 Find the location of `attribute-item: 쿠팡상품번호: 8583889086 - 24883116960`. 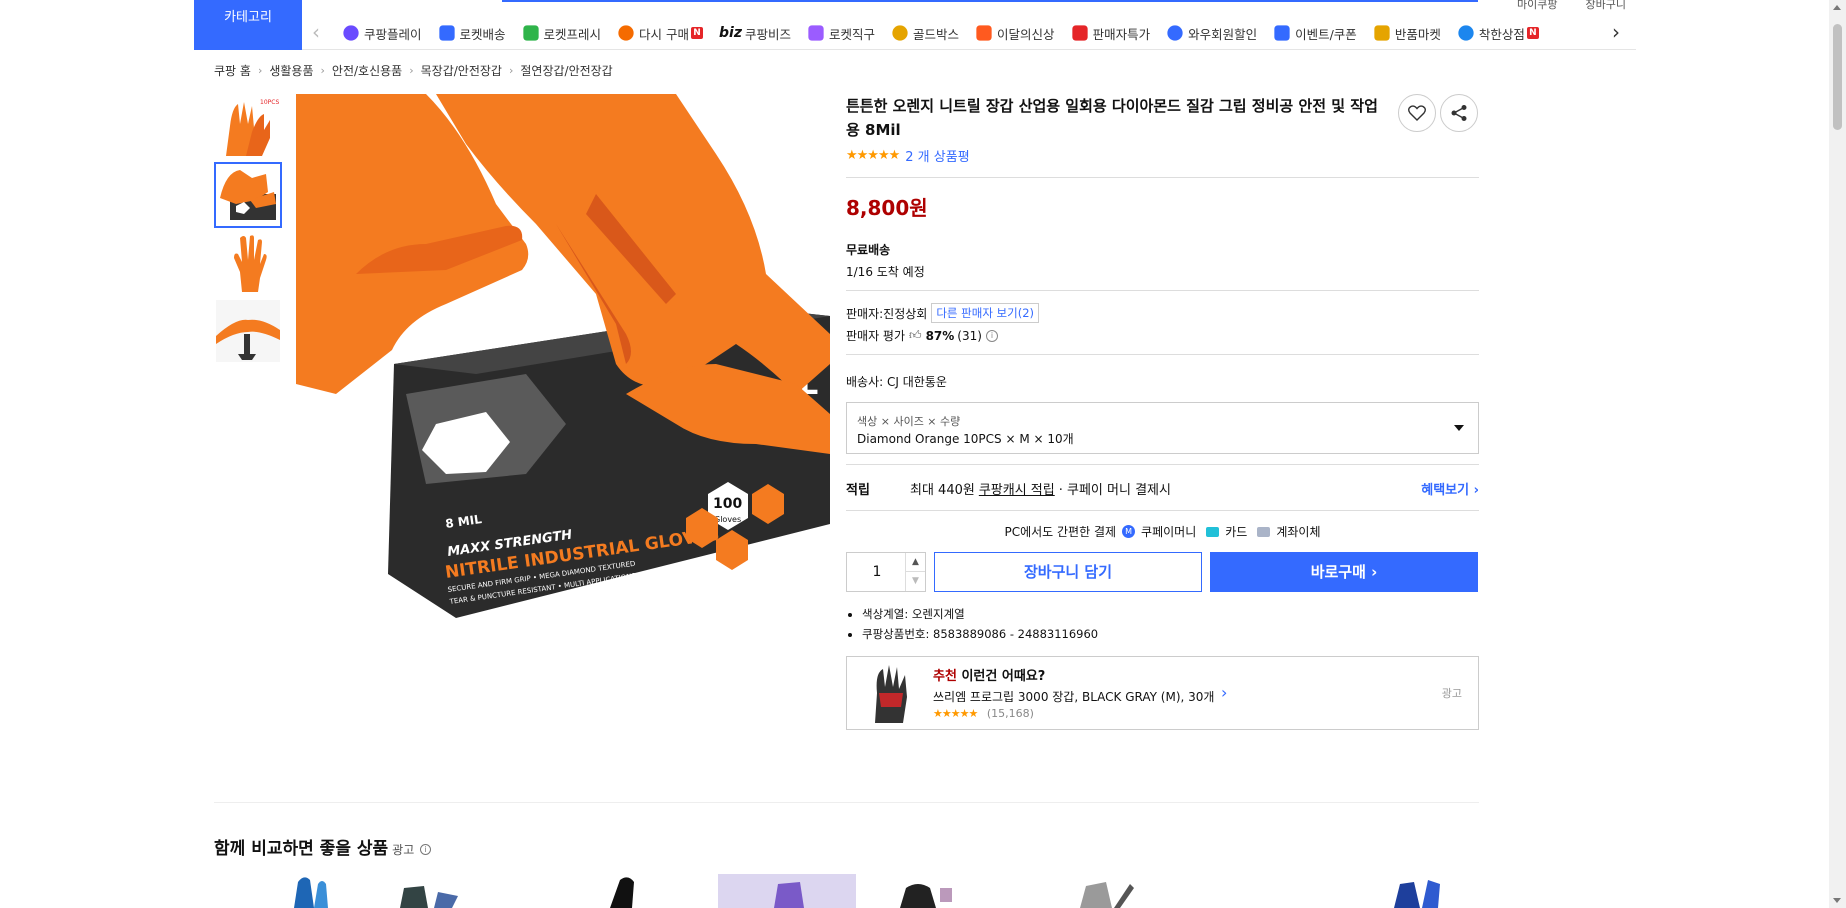

attribute-item: 쿠팡상품번호: 8583889086 - 24883116960 is located at coordinates (1170, 634).